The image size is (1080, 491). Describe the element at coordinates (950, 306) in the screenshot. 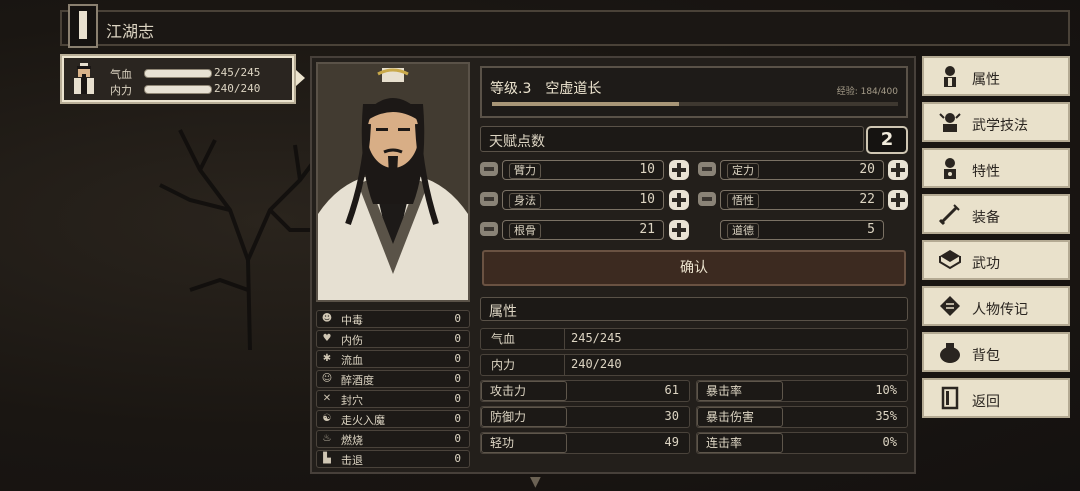

I see `biography-icon` at that location.